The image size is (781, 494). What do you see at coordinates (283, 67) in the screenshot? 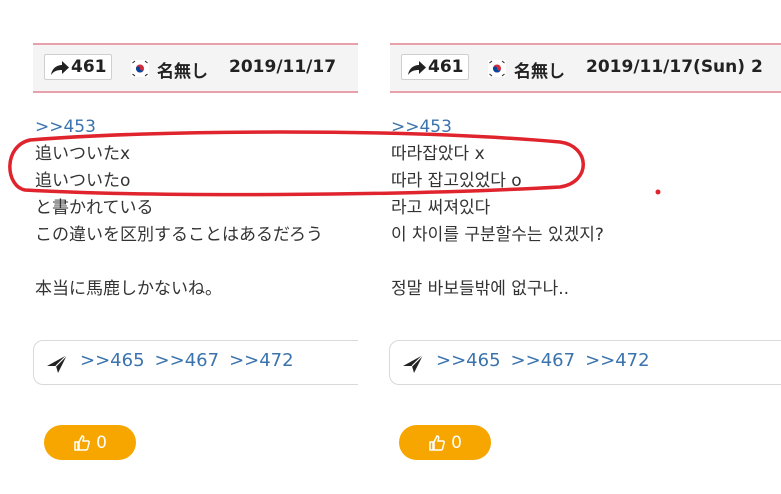
I see `post-date: 2019/11/17` at bounding box center [283, 67].